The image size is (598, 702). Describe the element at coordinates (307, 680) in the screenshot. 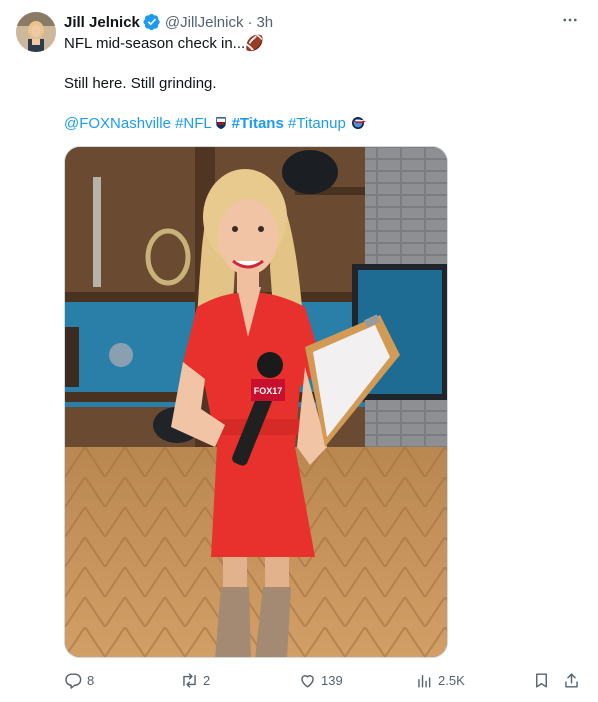

I see `like-icon` at that location.